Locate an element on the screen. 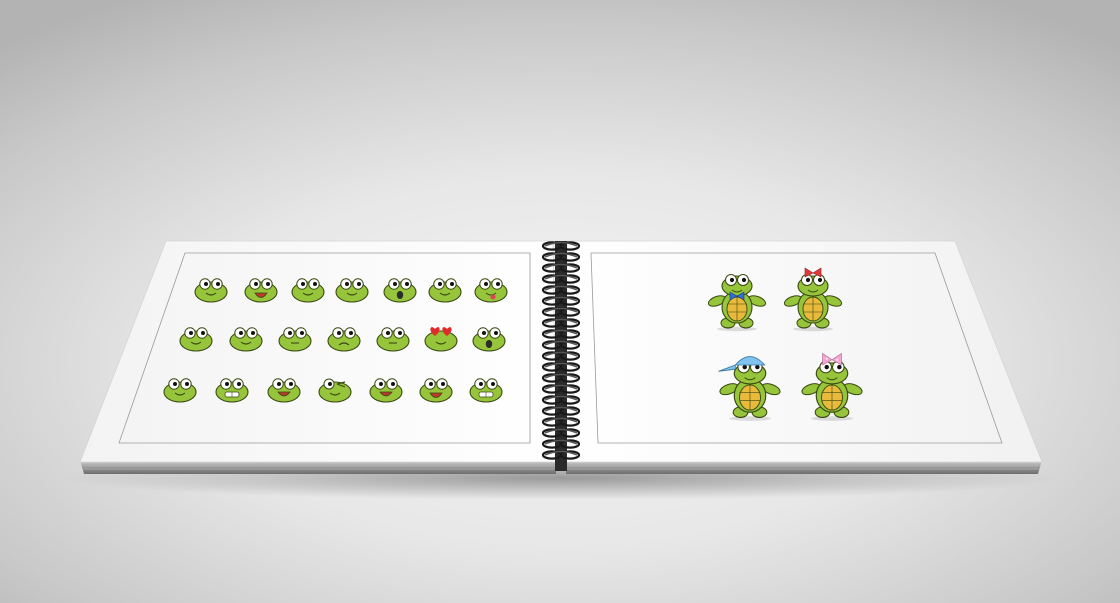 This screenshot has height=603, width=1120. turtle-face-tongue-out is located at coordinates (491, 290).